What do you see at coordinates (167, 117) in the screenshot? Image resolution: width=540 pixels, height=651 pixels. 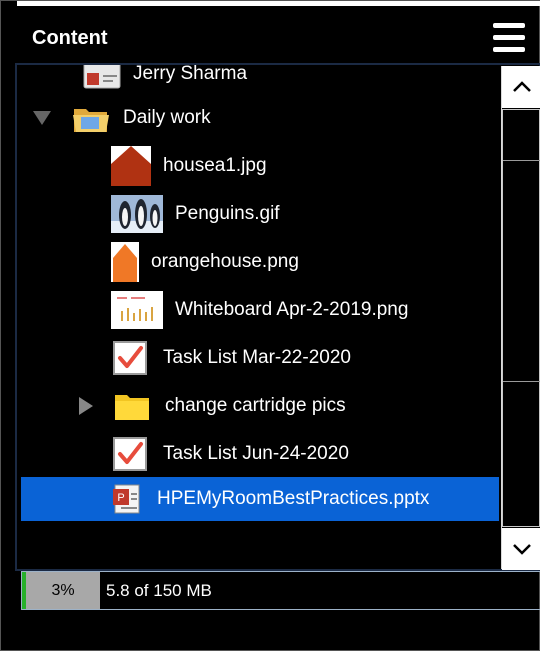 I see `tree-item-label: Daily work` at bounding box center [167, 117].